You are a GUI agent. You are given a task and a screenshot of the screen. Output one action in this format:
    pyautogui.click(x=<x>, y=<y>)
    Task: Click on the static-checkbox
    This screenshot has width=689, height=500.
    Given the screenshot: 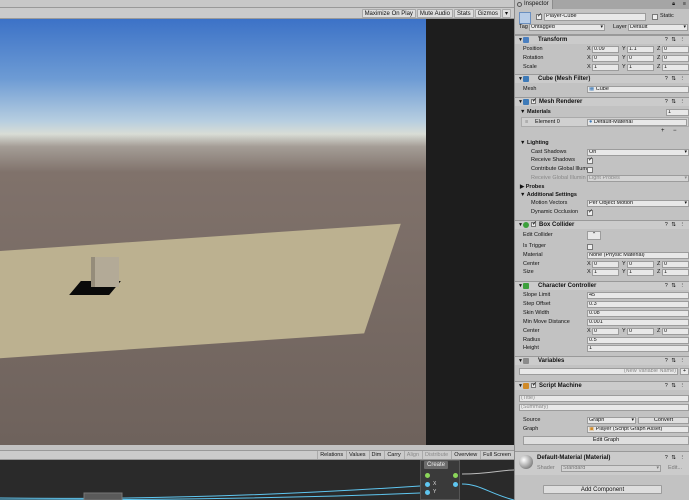 What is the action you would take?
    pyautogui.click(x=655, y=17)
    